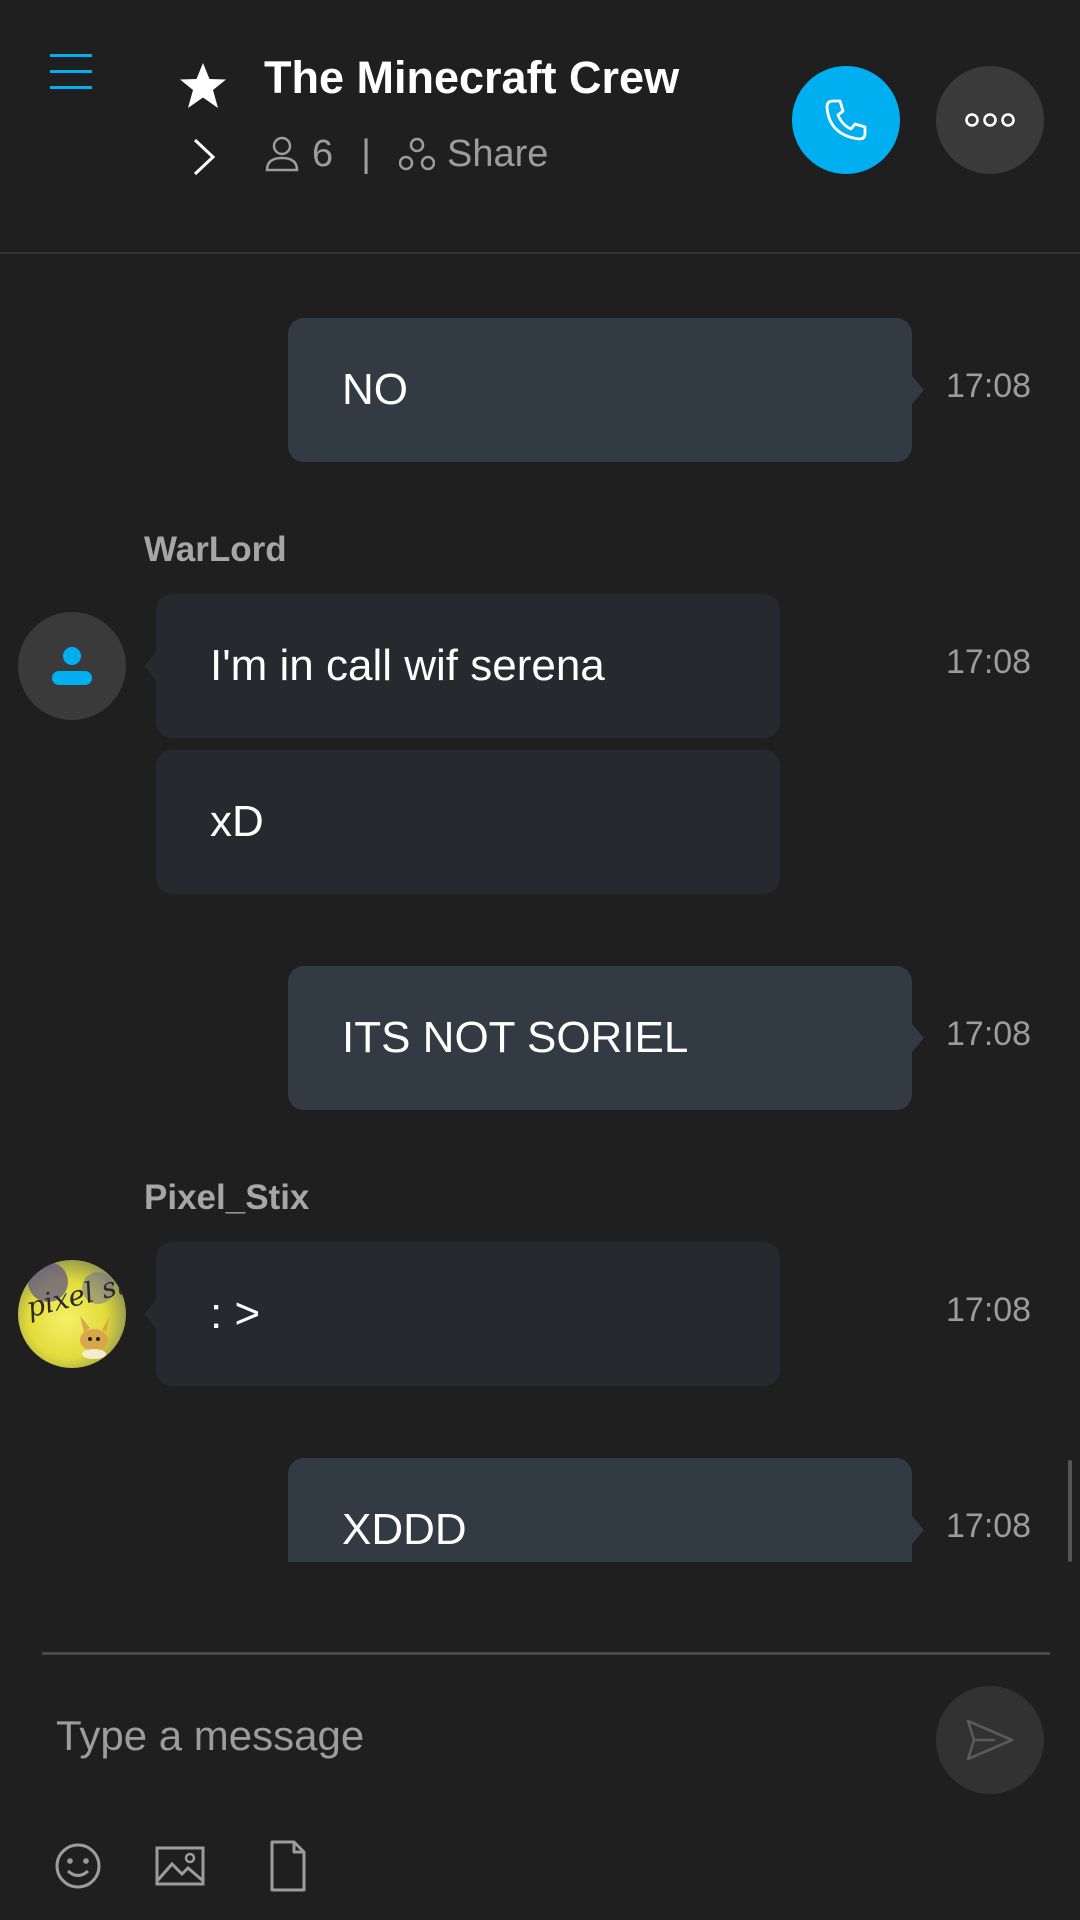 The height and width of the screenshot is (1920, 1080). Describe the element at coordinates (180, 1866) in the screenshot. I see `image-icon` at that location.